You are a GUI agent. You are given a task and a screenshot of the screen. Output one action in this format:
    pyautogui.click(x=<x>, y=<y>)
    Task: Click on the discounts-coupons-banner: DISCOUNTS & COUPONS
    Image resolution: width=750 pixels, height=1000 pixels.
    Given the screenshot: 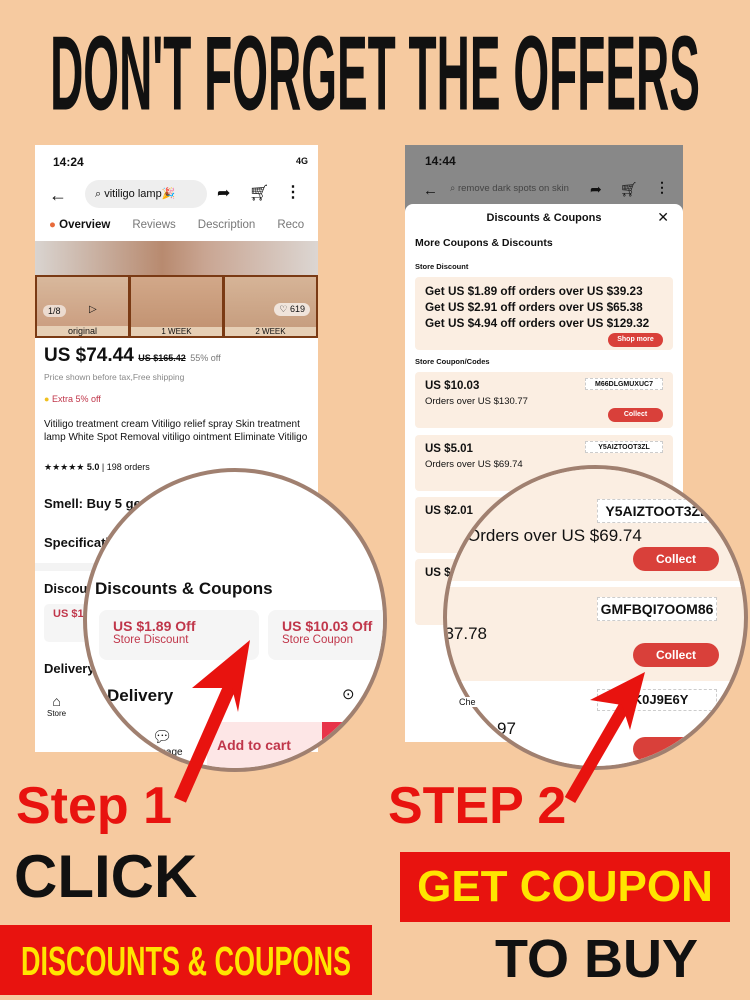 What is the action you would take?
    pyautogui.click(x=186, y=960)
    